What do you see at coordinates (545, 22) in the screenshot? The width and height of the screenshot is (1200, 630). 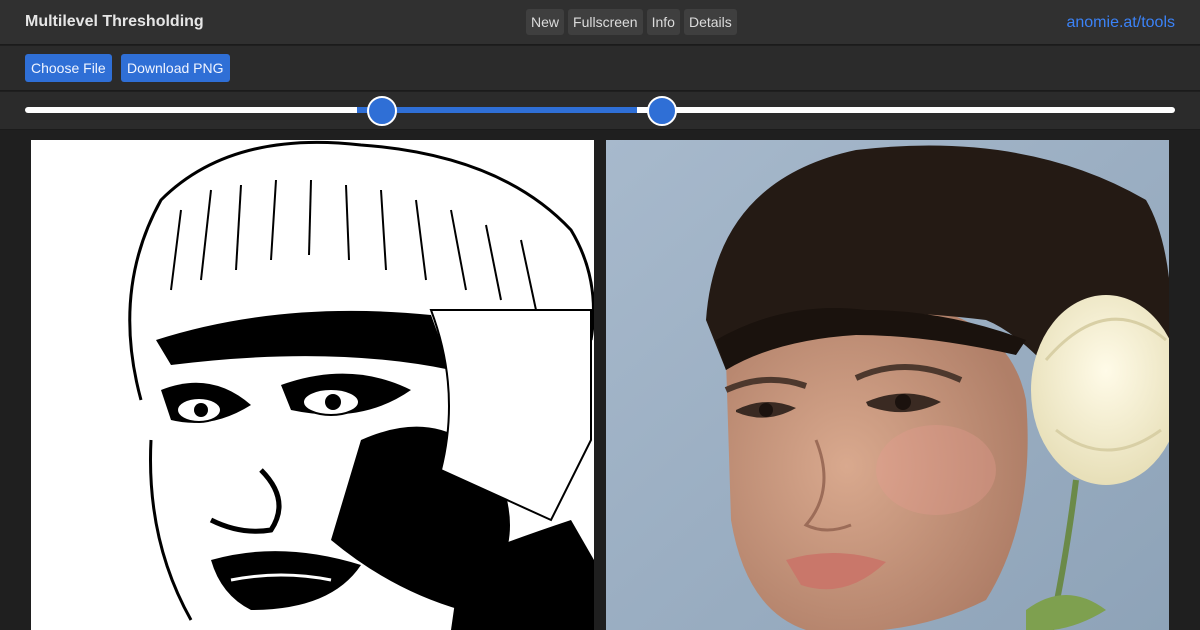 I see `nav-new-button: New` at bounding box center [545, 22].